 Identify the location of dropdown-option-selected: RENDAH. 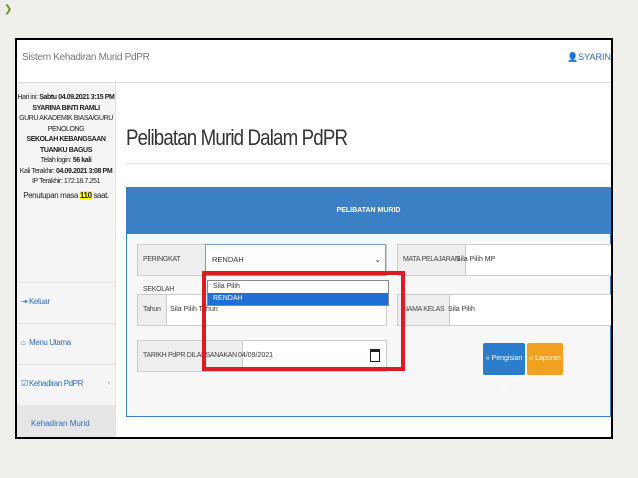
(298, 299).